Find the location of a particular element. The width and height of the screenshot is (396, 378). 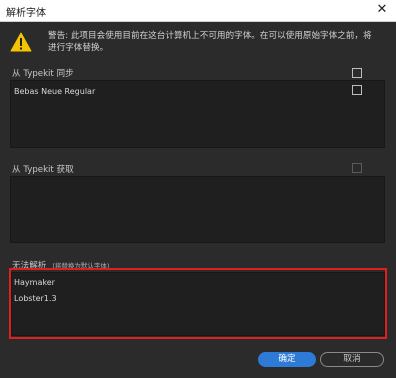

section-label-typekit-sync: 从 Typekit 同步 is located at coordinates (43, 73).